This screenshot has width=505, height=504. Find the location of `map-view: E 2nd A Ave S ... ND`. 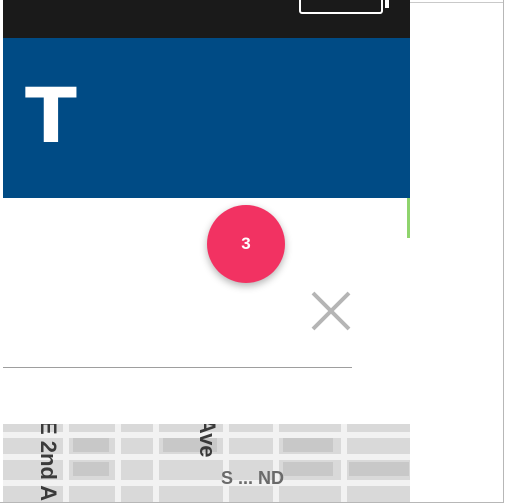

map-view: E 2nd A Ave S ... ND is located at coordinates (206, 463).